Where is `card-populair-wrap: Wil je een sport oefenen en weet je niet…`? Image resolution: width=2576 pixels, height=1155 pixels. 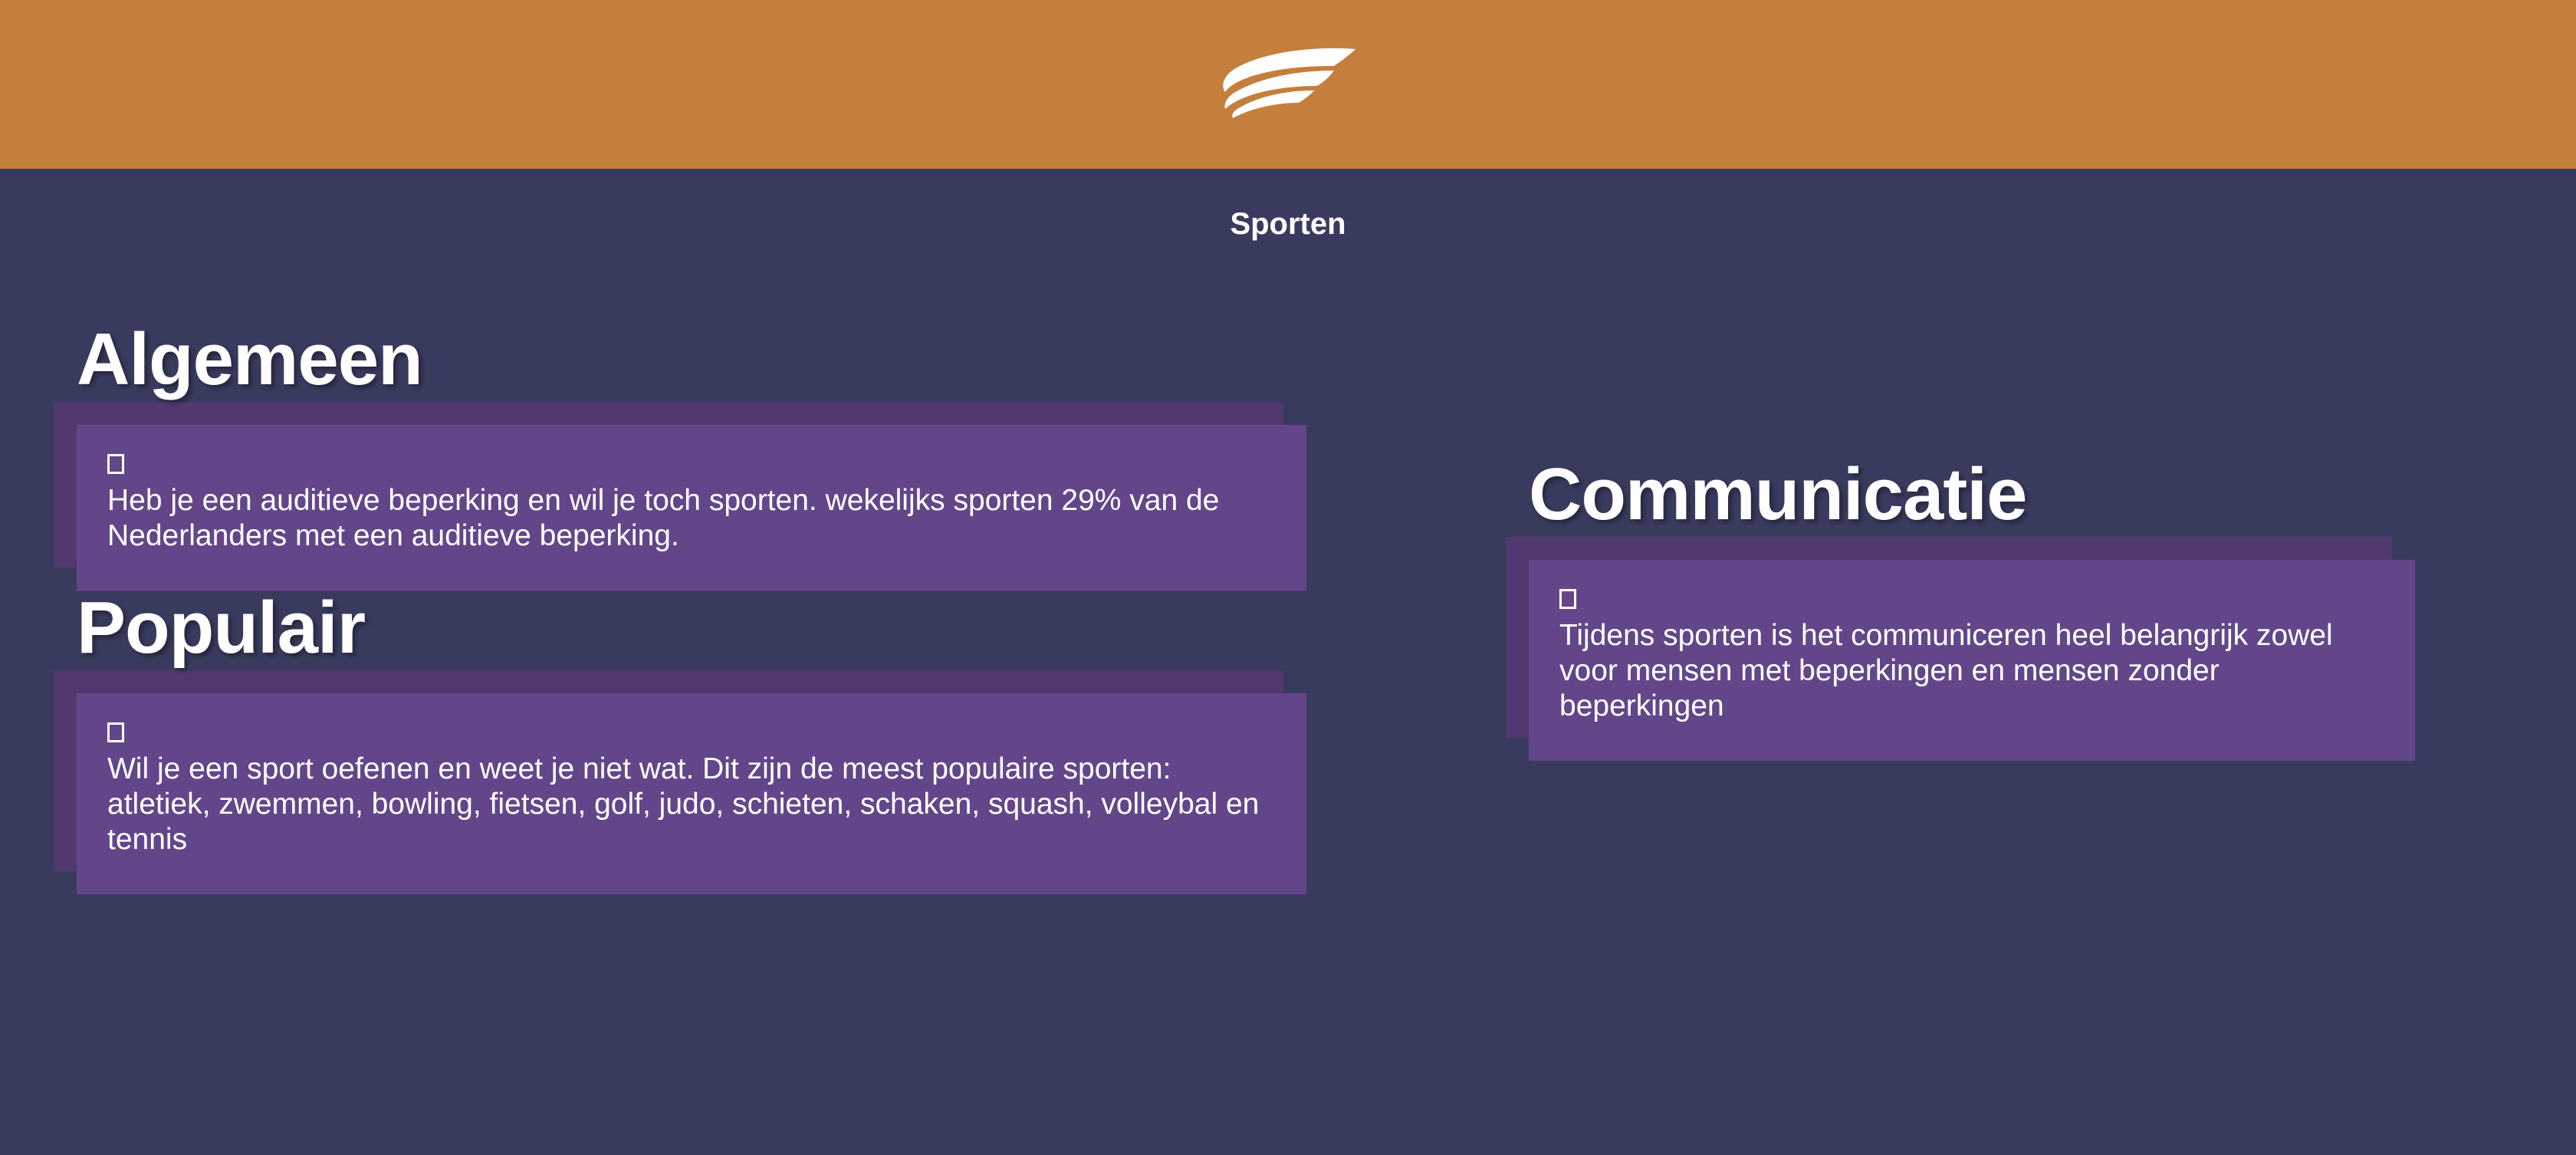 card-populair-wrap: Wil je een sport oefenen en weet je niet… is located at coordinates (680, 782).